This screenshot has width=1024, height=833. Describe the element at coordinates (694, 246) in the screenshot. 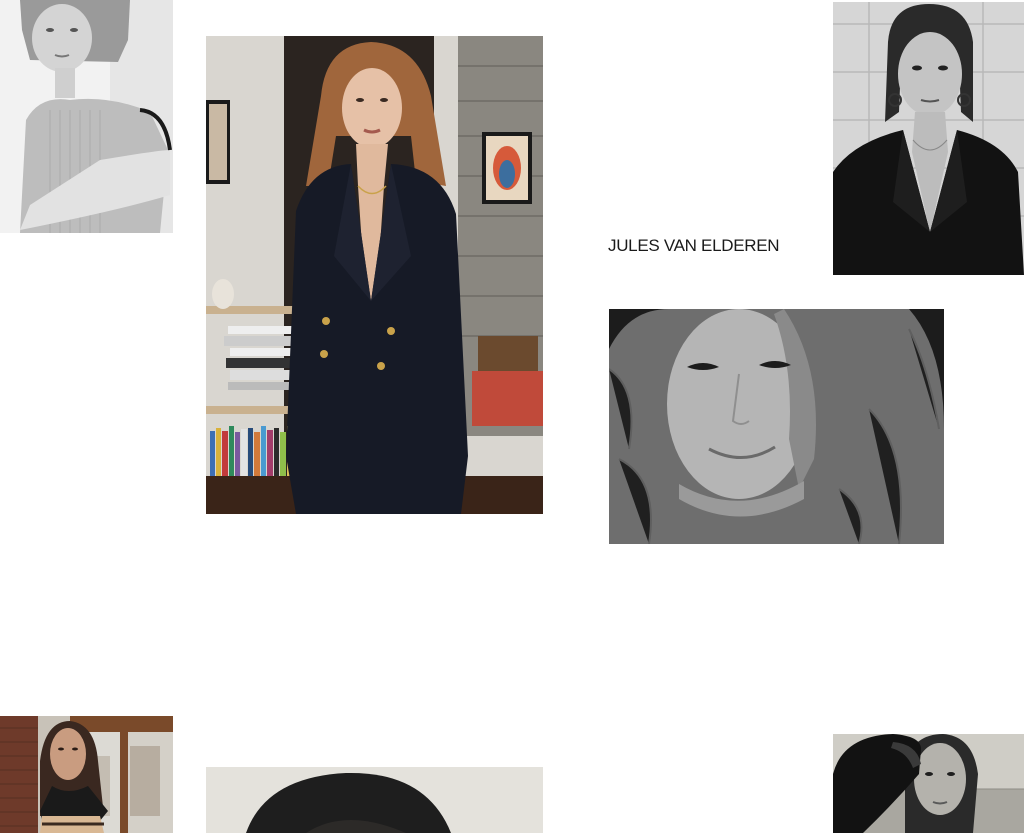

I see `model-name-link: JULES VAN ELDEREN` at that location.